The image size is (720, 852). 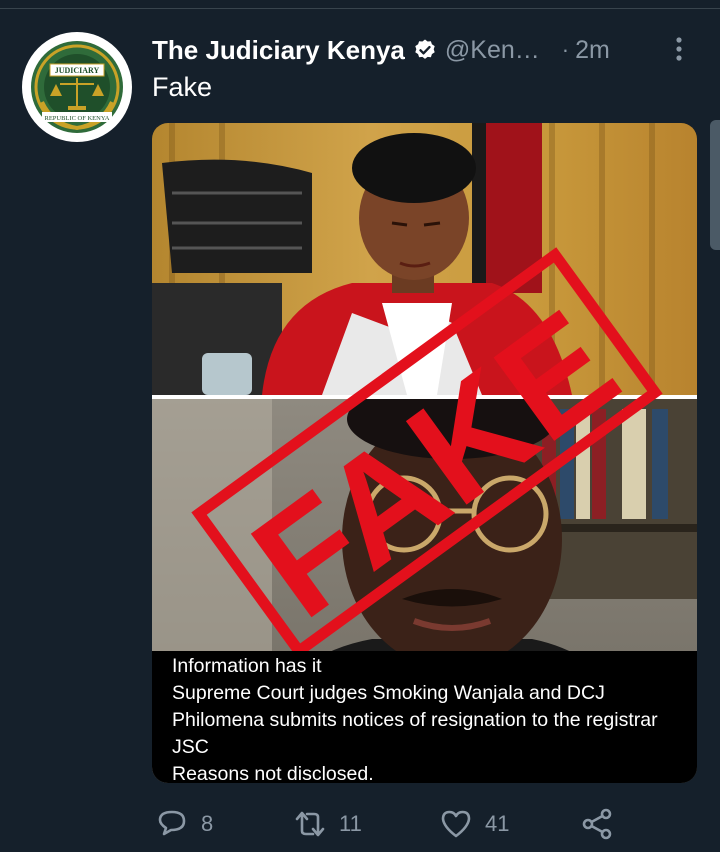 I want to click on top-divider, so click(x=360, y=8).